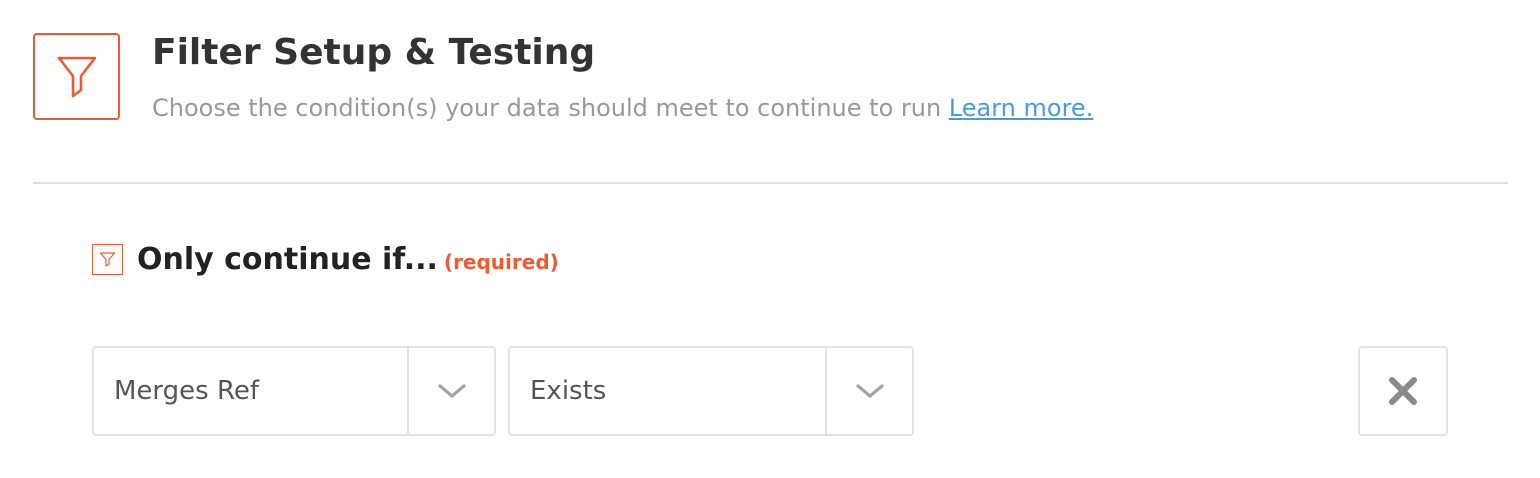 The width and height of the screenshot is (1540, 478). What do you see at coordinates (770, 183) in the screenshot?
I see `header-divider` at bounding box center [770, 183].